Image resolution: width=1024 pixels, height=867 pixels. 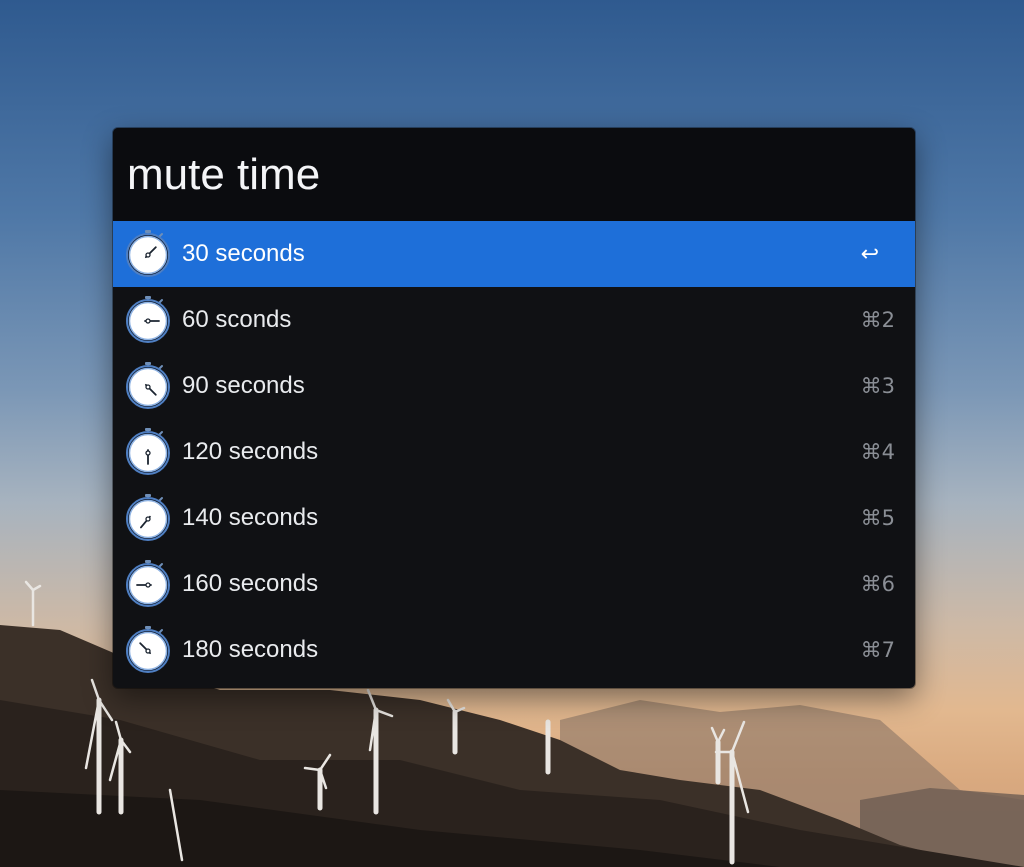 I want to click on result-item: 120 seconds ⌘4, so click(x=514, y=452).